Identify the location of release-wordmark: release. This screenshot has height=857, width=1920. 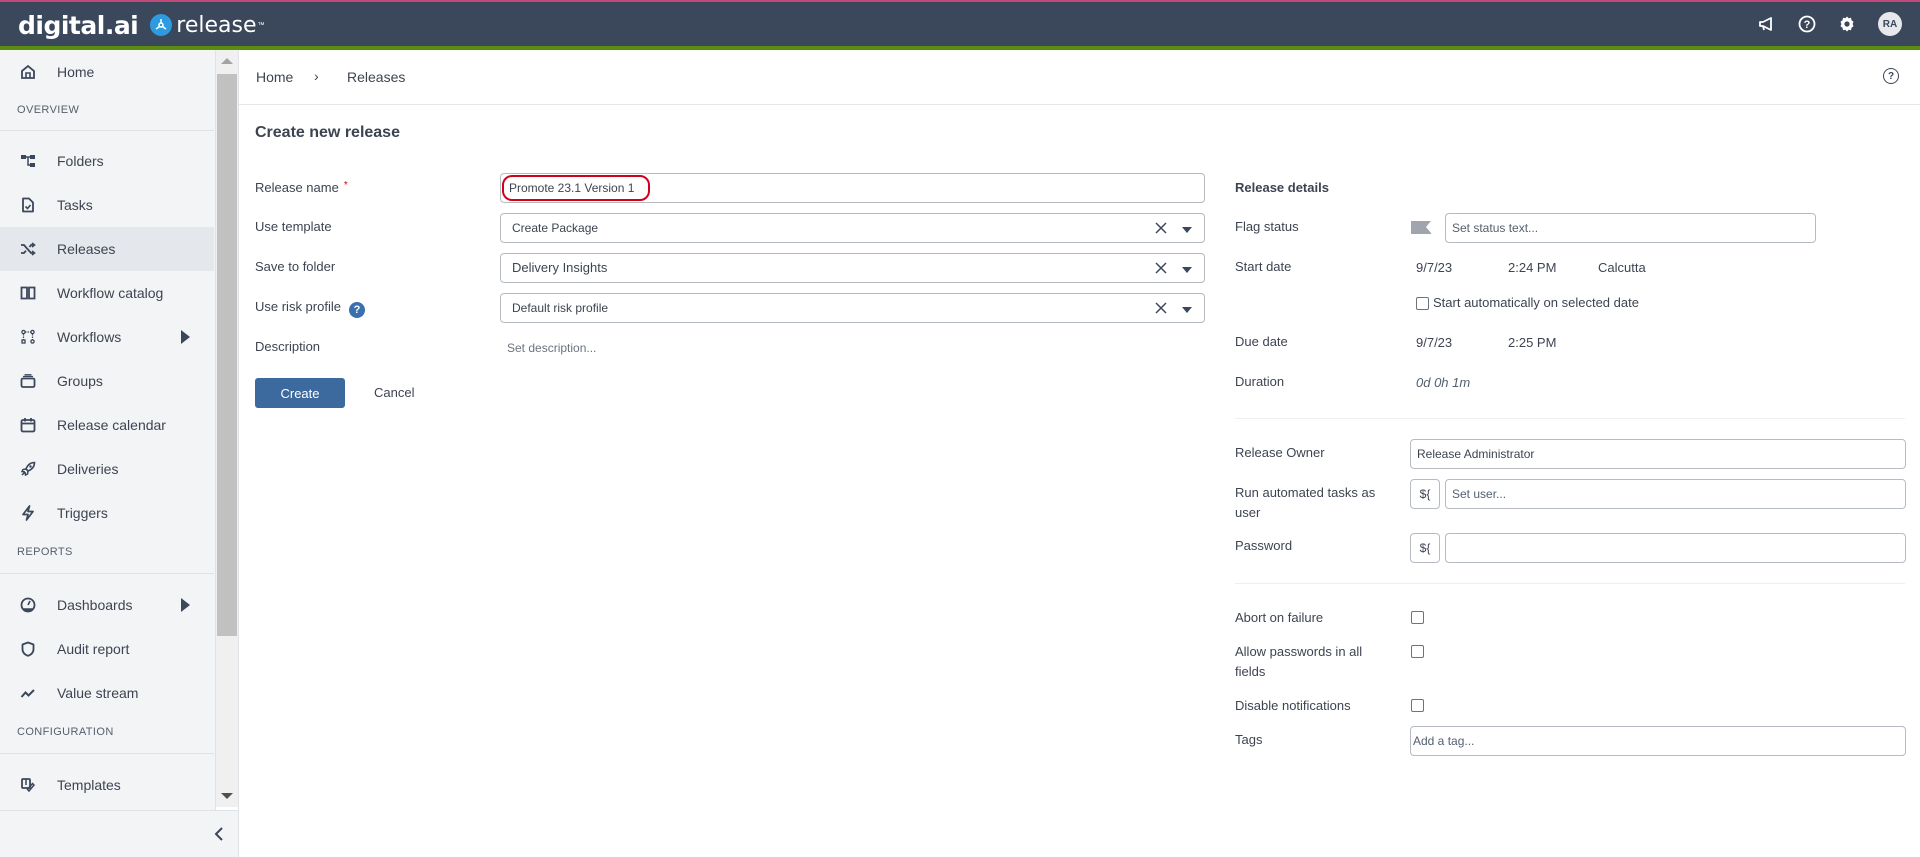
(216, 25).